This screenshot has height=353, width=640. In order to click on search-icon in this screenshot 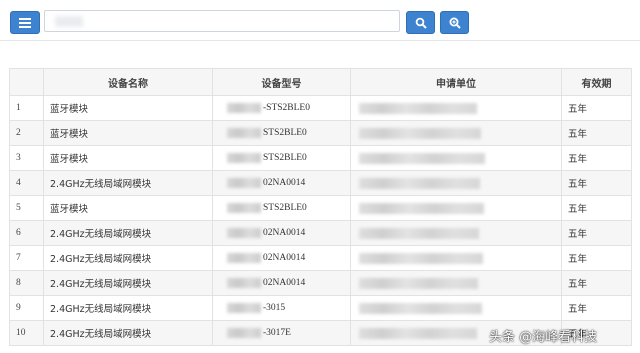, I will do `click(421, 23)`.